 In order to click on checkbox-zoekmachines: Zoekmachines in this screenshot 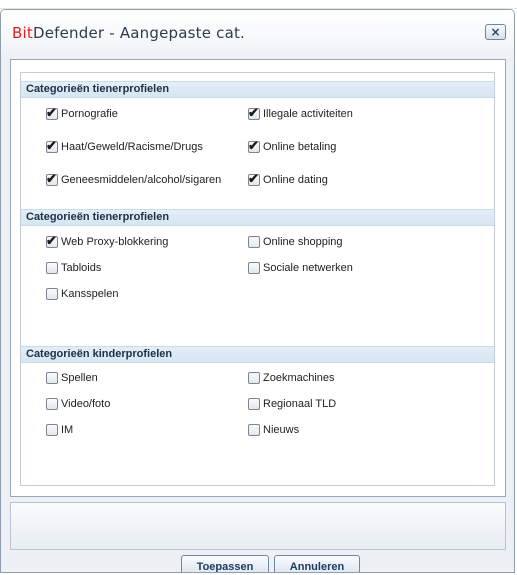, I will do `click(291, 378)`.